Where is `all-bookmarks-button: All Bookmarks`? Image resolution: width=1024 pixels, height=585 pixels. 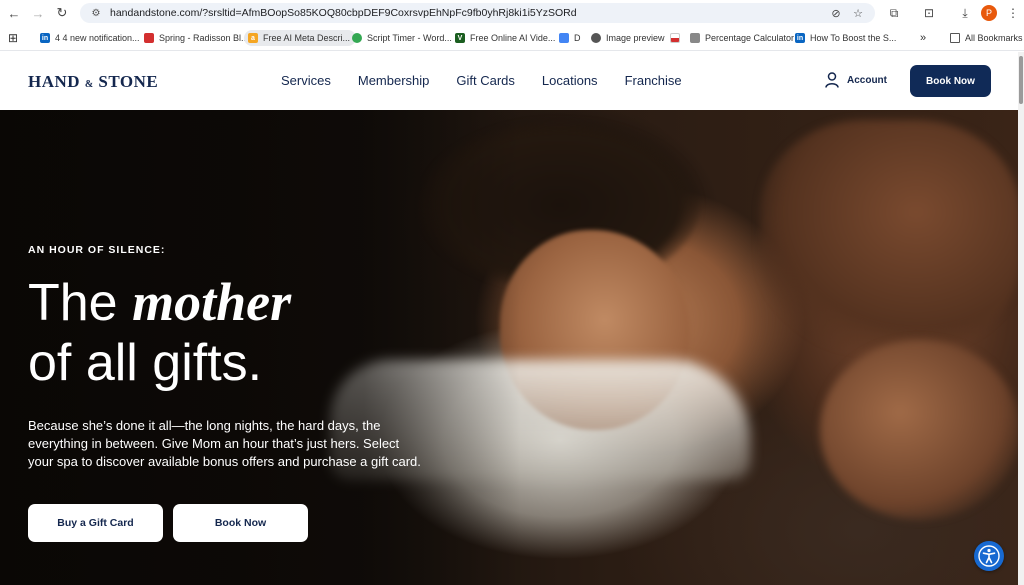 all-bookmarks-button: All Bookmarks is located at coordinates (986, 38).